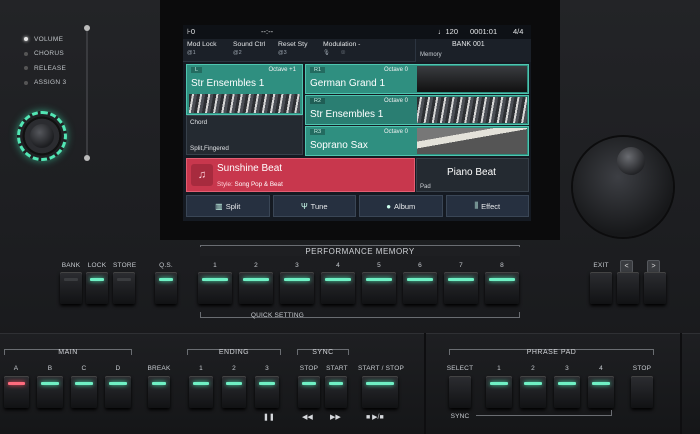 This screenshot has height=434, width=700. I want to click on phrase-pad-2-button, so click(533, 392).